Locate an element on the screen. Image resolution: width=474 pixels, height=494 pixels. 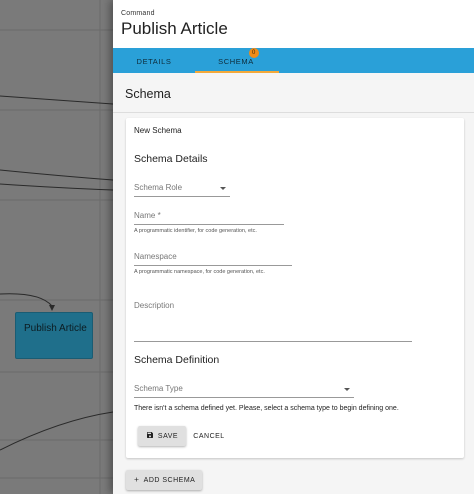
add-schema-label: ADD SCHEMA is located at coordinates (169, 480).